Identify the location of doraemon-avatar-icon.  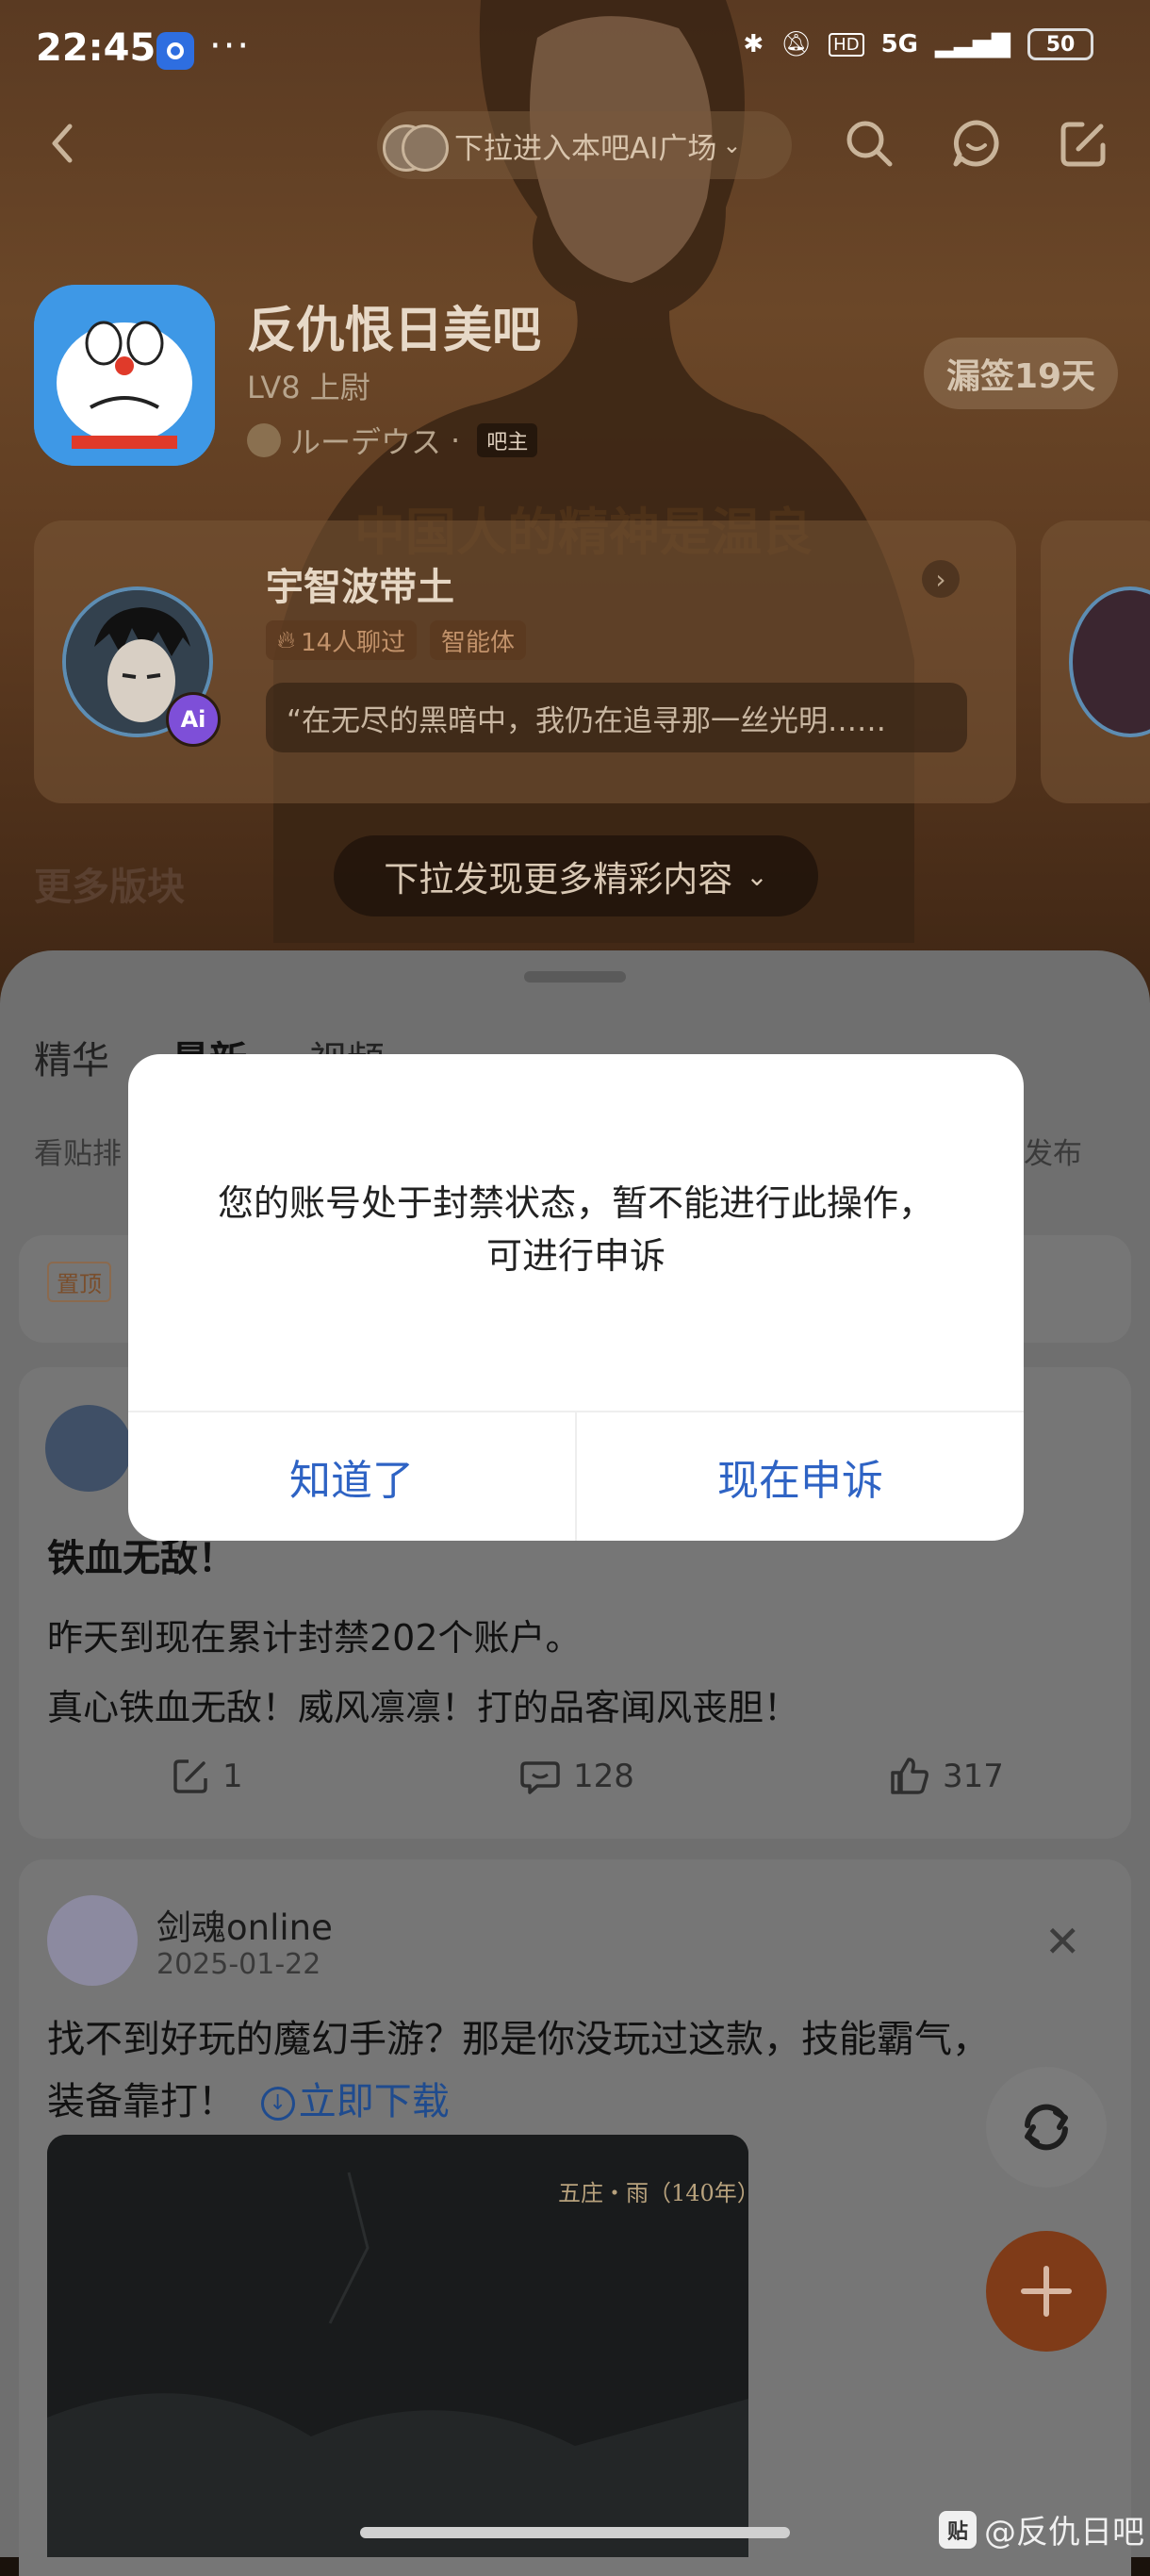
(125, 375).